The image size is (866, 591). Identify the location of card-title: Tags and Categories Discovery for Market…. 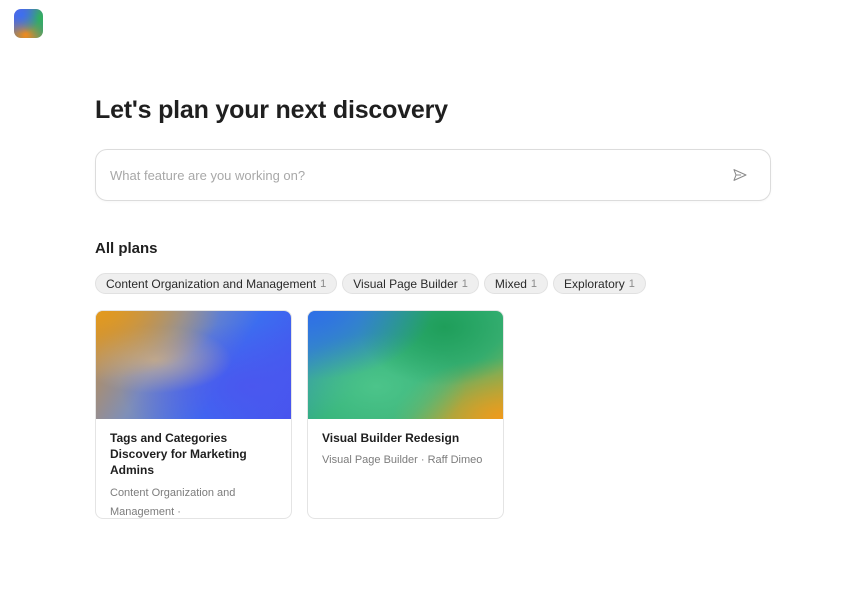
(178, 454).